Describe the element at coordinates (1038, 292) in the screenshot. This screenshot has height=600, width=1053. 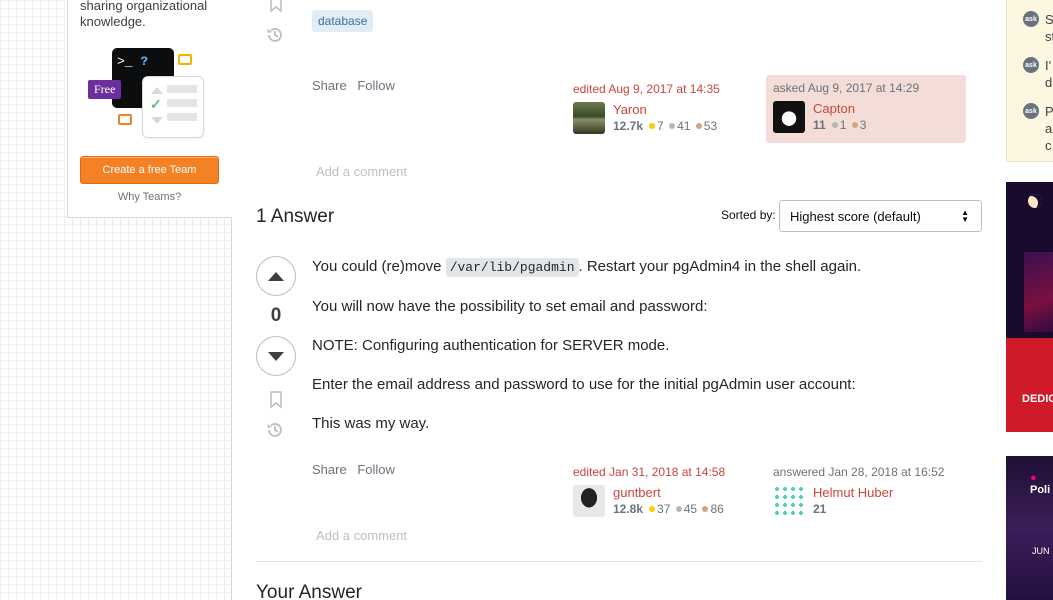
I see `ad-artwork` at that location.